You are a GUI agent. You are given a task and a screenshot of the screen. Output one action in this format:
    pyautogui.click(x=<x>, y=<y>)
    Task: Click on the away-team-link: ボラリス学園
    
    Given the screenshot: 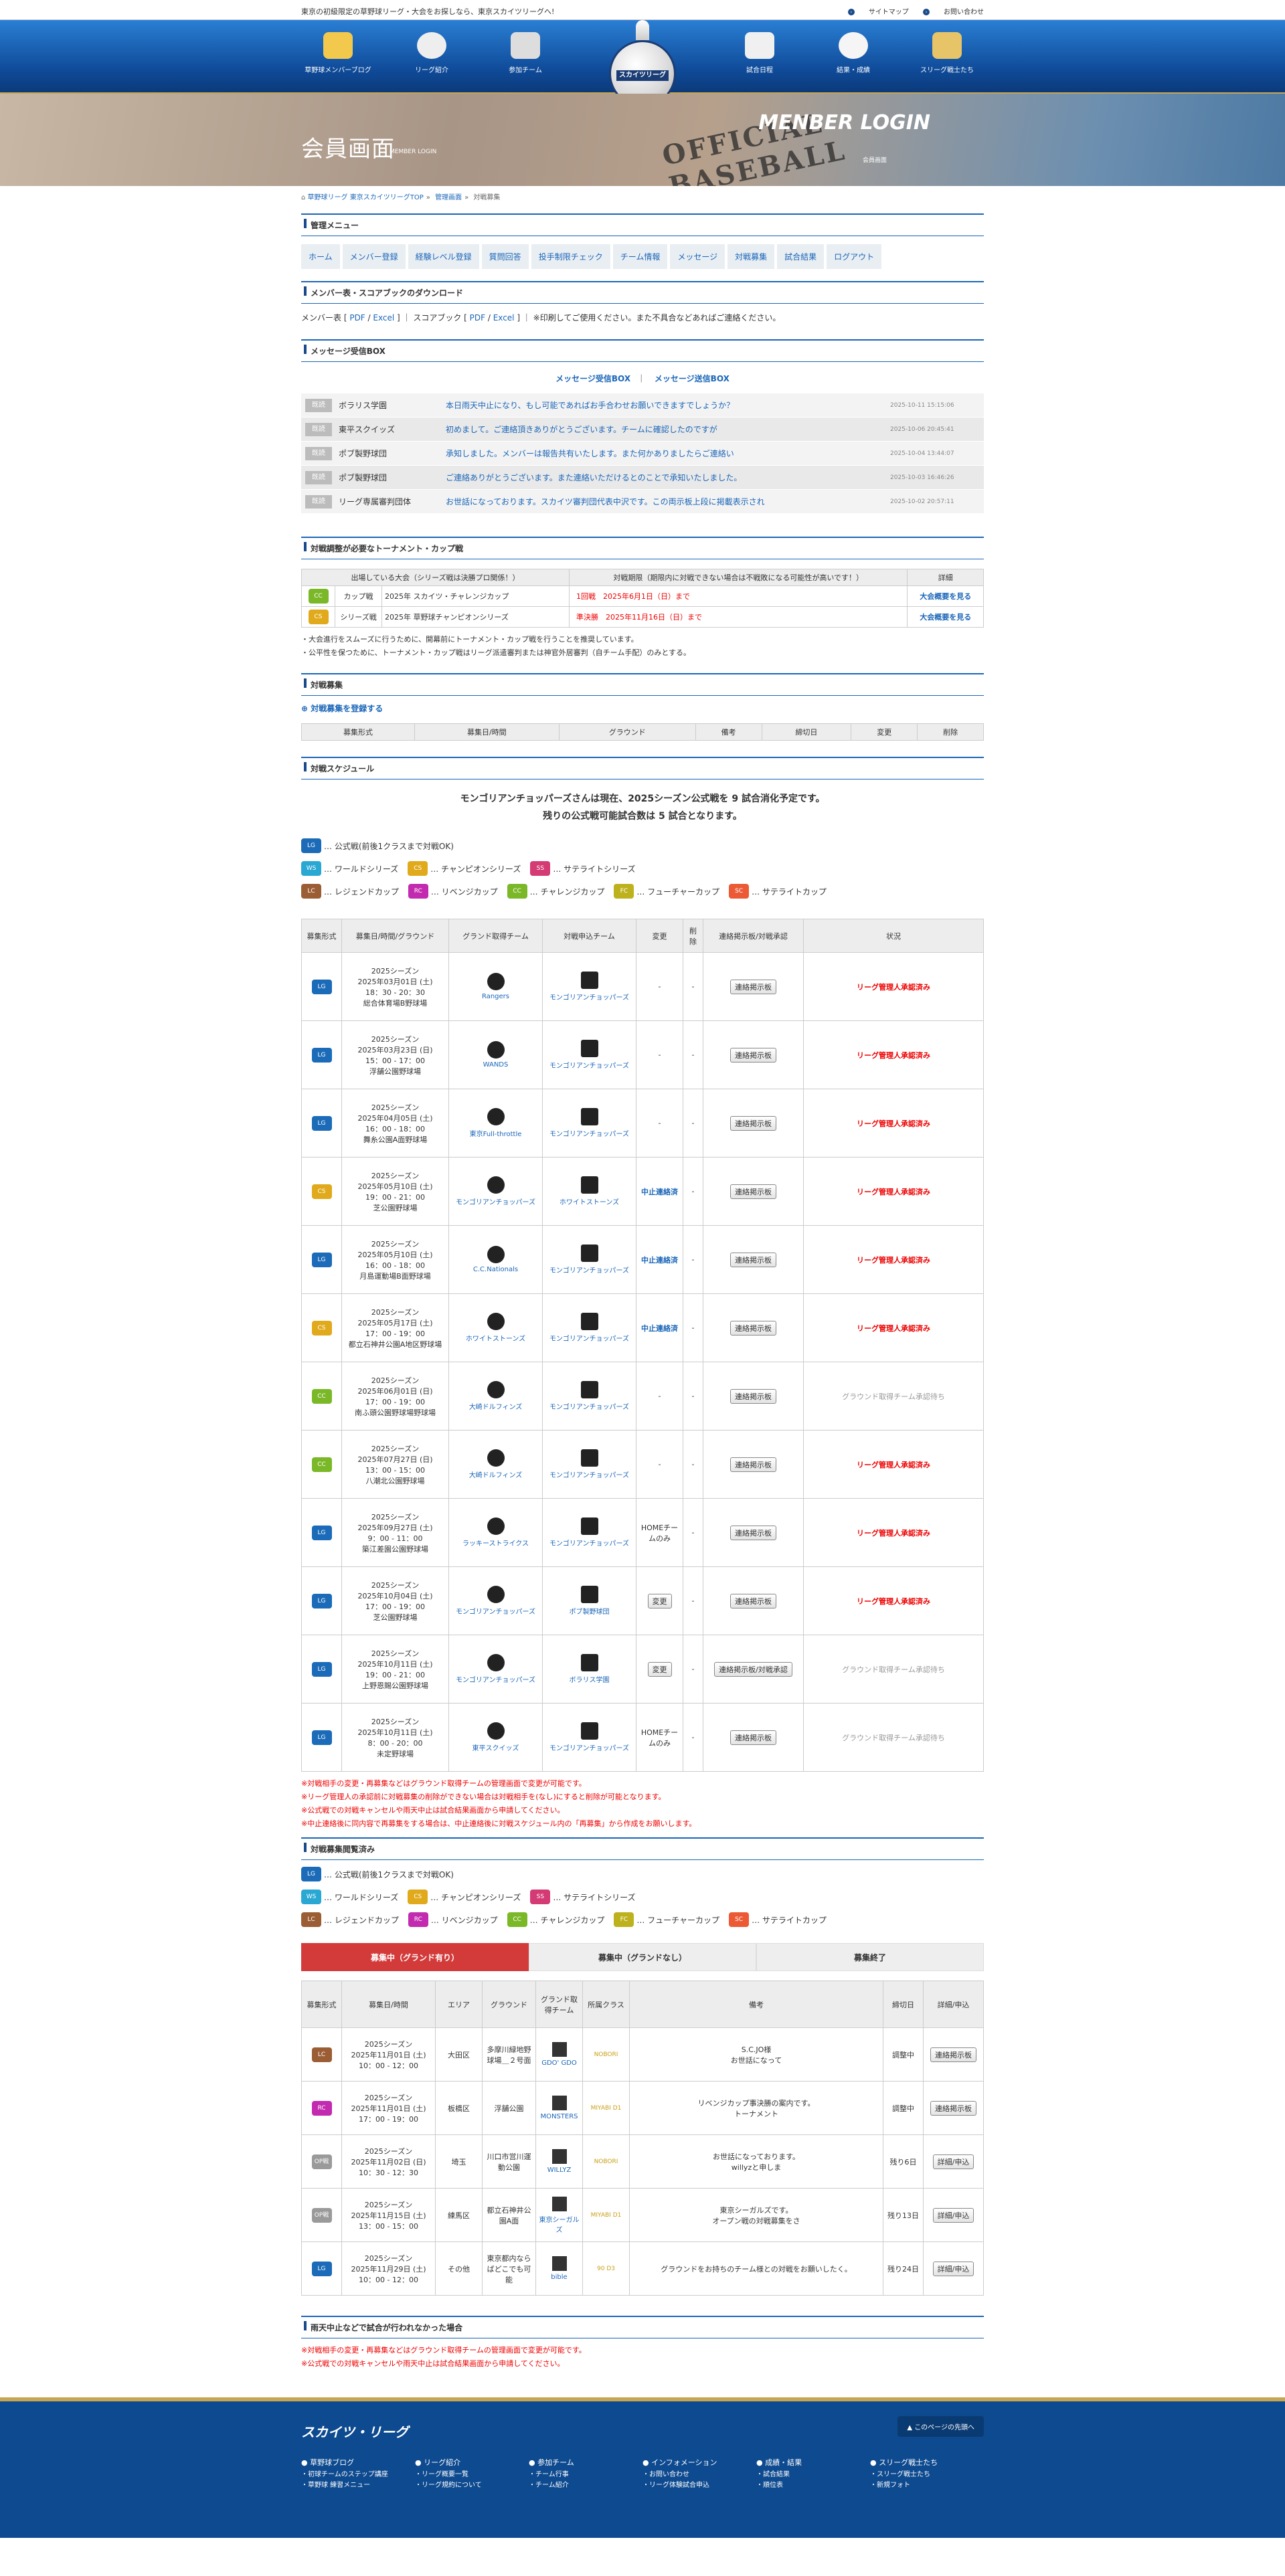 What is the action you would take?
    pyautogui.click(x=589, y=1679)
    